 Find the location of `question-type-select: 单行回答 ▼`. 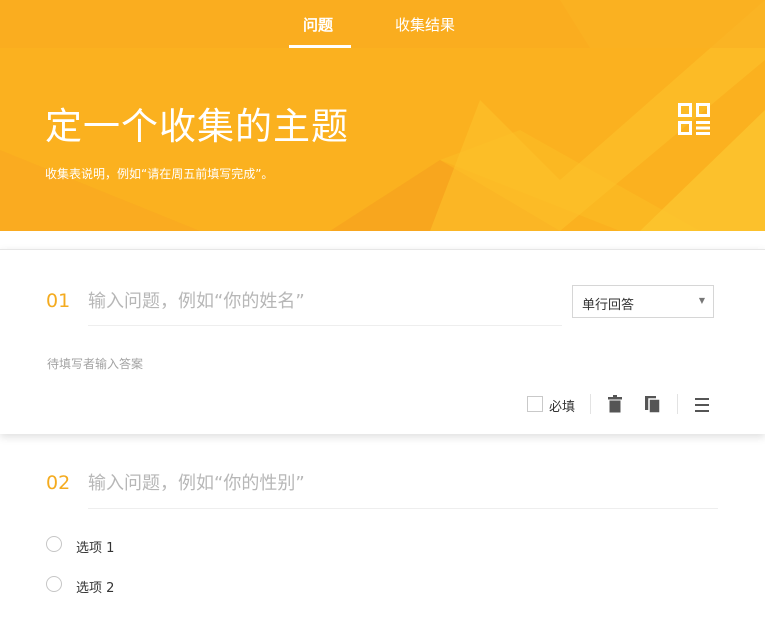

question-type-select: 单行回答 ▼ is located at coordinates (643, 301).